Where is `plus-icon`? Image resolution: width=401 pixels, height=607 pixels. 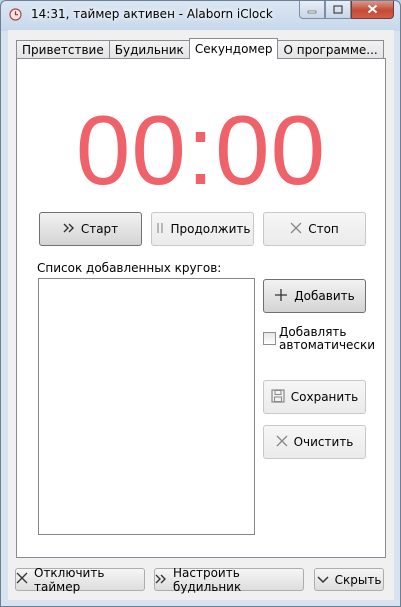 plus-icon is located at coordinates (284, 296).